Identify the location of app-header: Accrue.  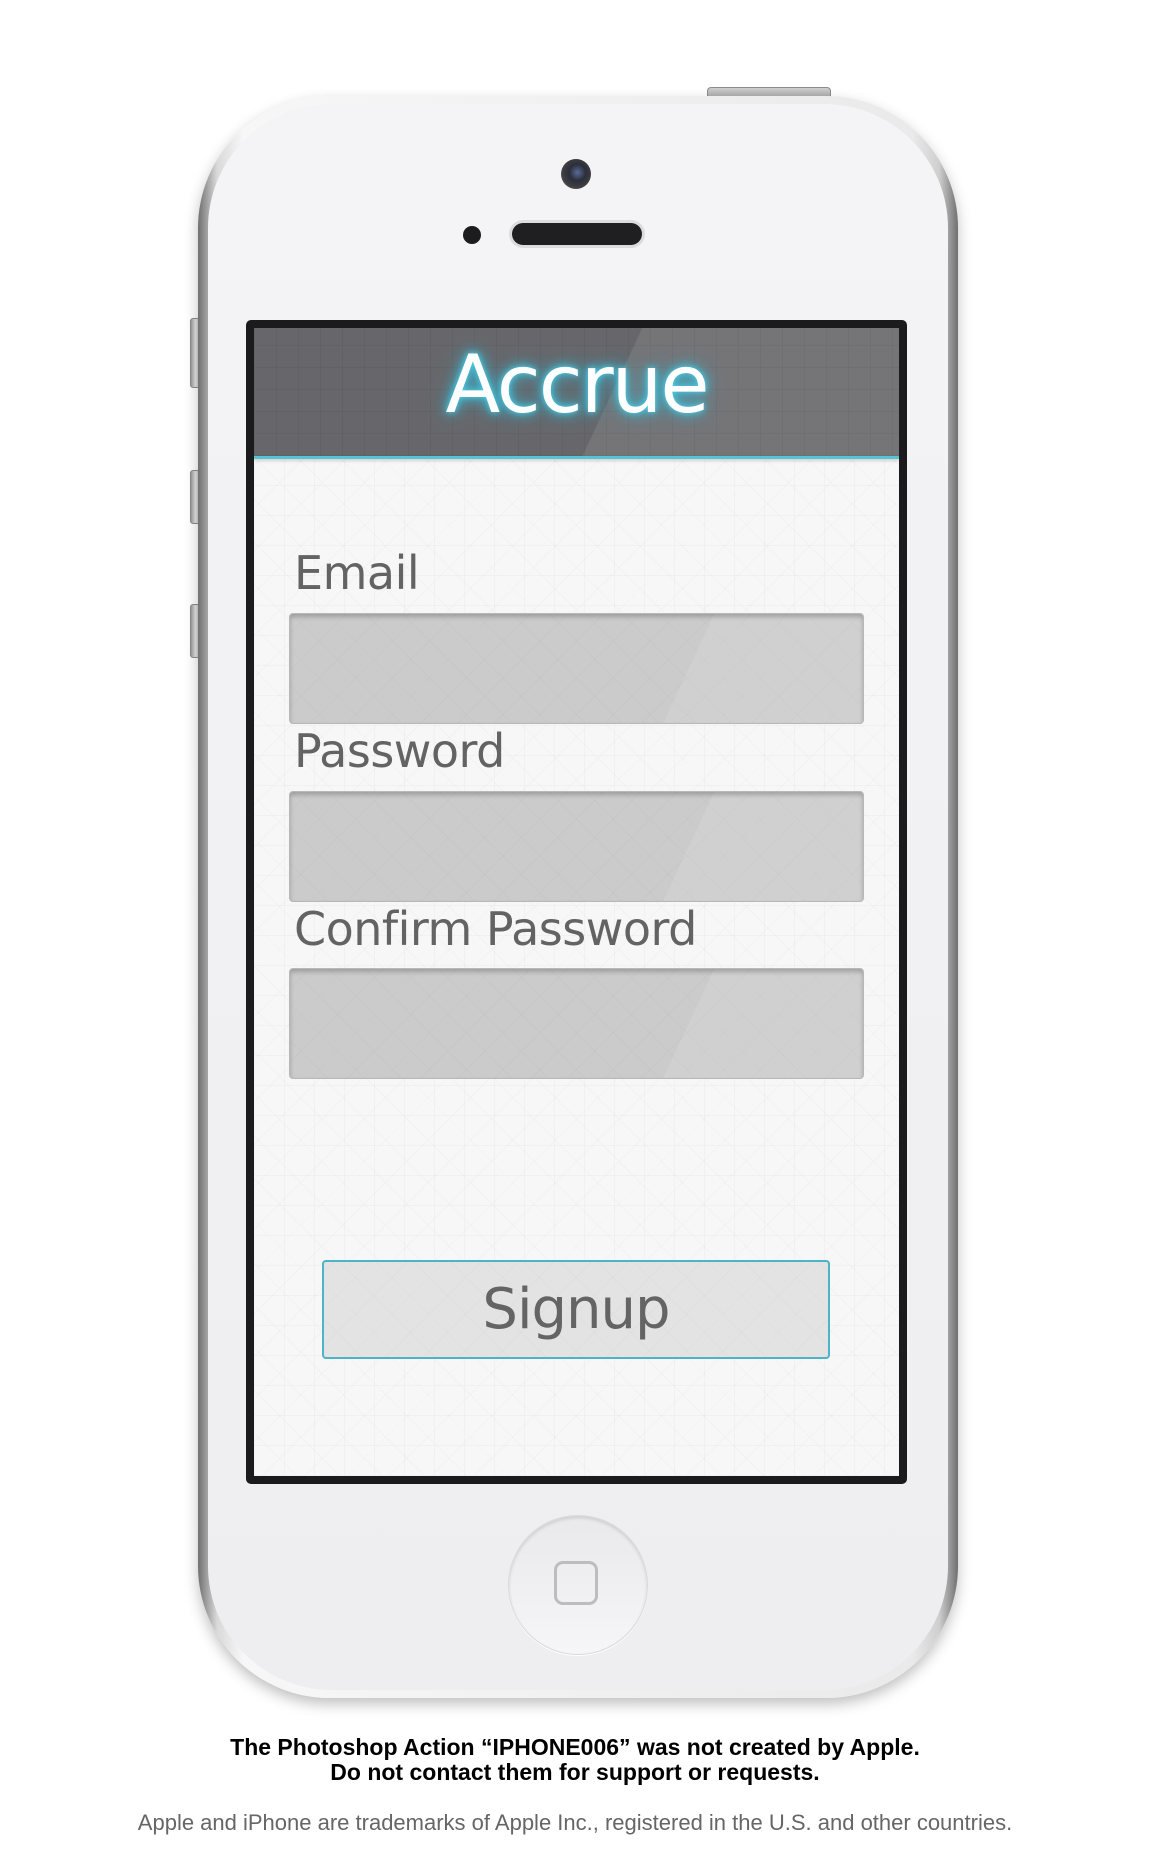
(576, 393).